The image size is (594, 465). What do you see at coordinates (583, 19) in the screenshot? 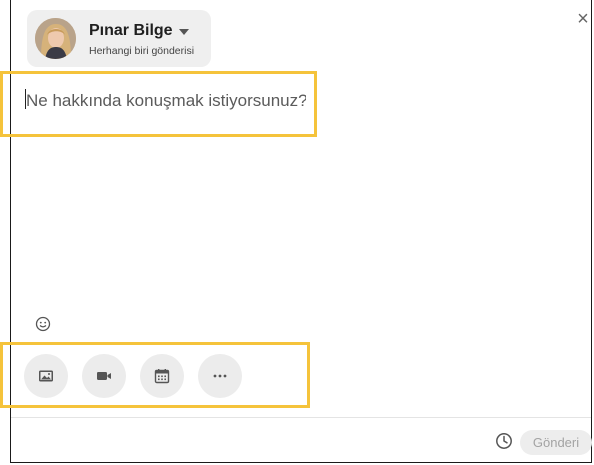
I see `close-icon: ×` at bounding box center [583, 19].